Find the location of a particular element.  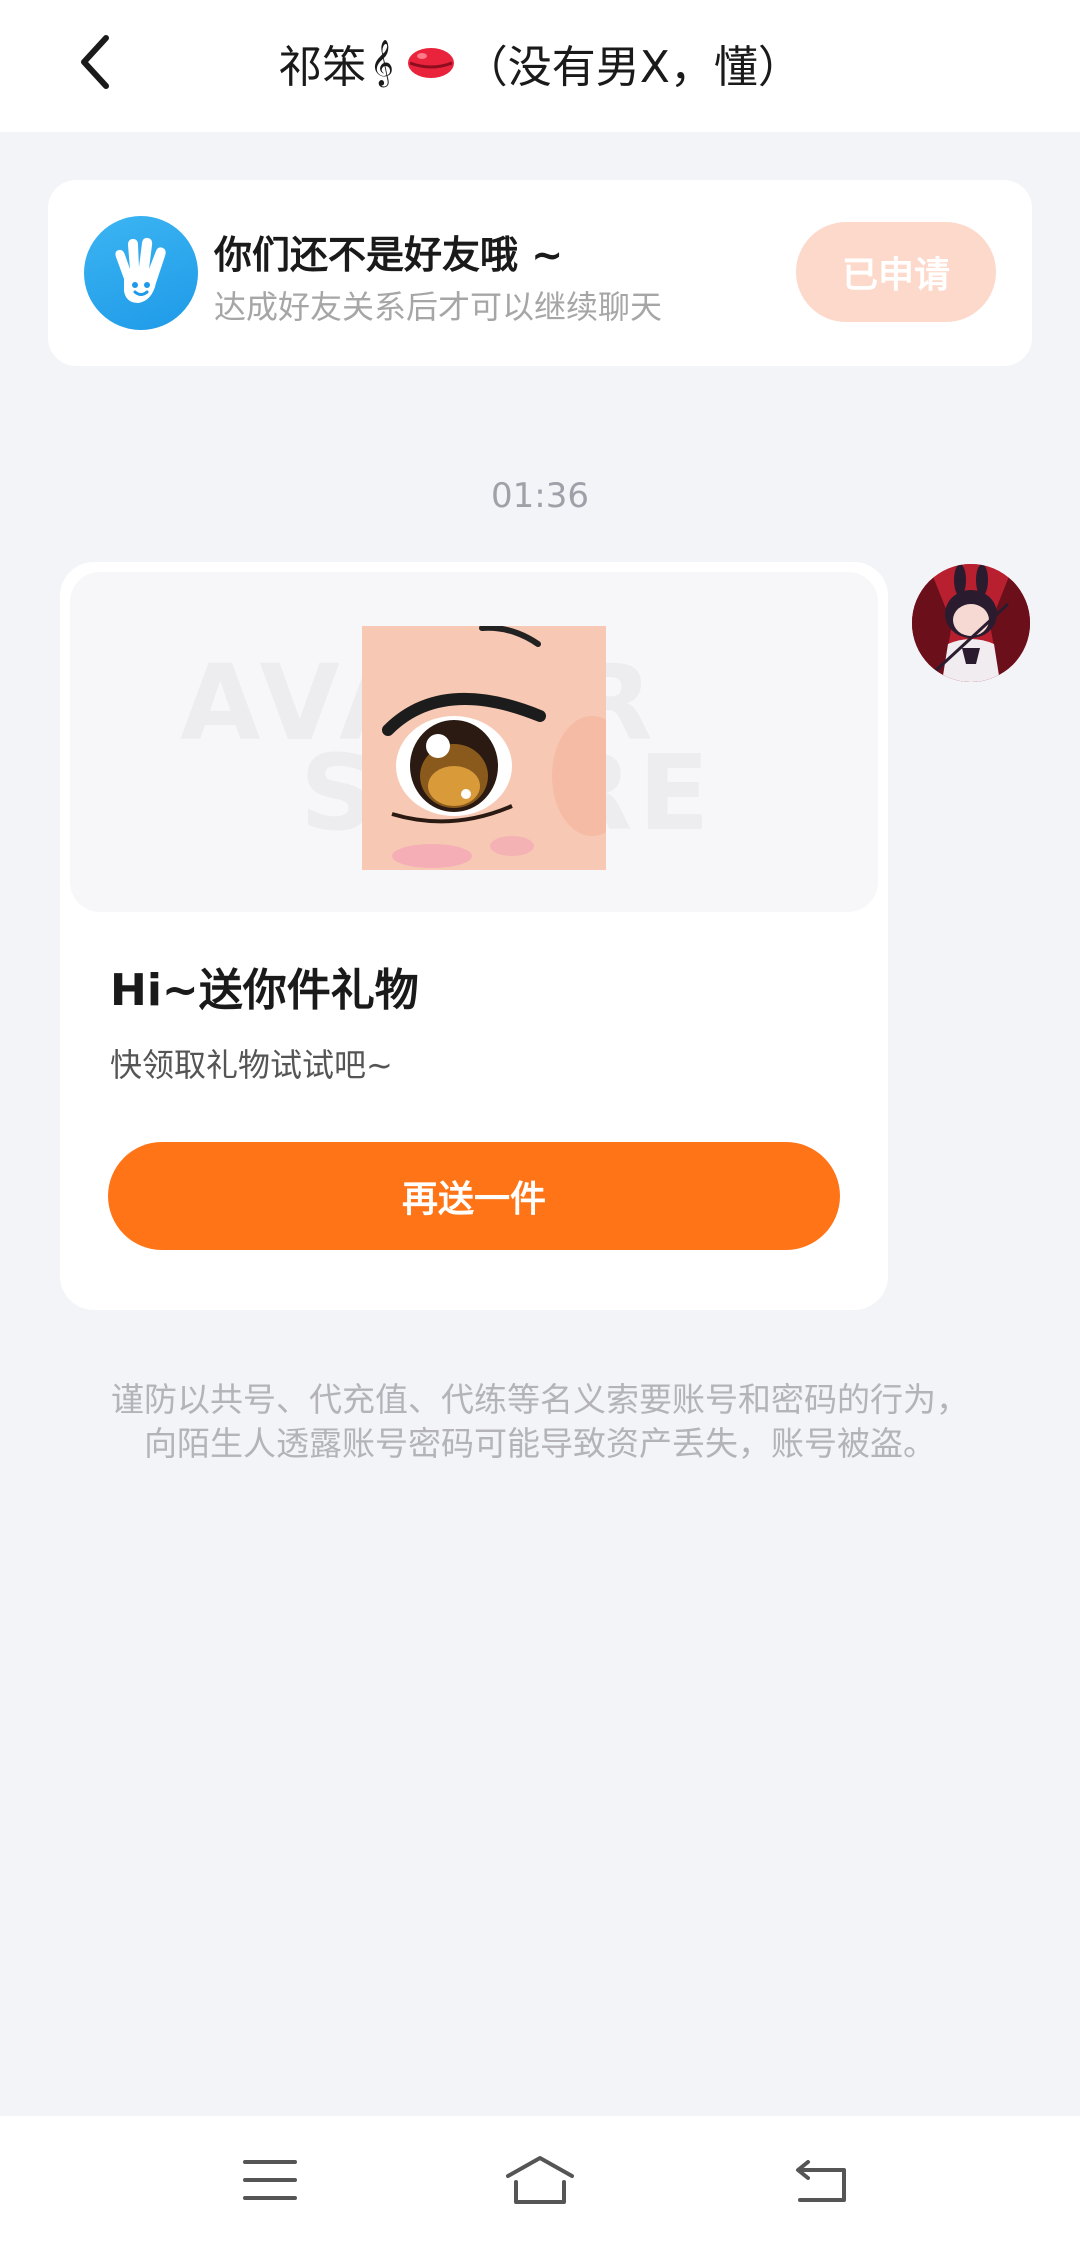

send-another-button: 再送一件 is located at coordinates (474, 1196).